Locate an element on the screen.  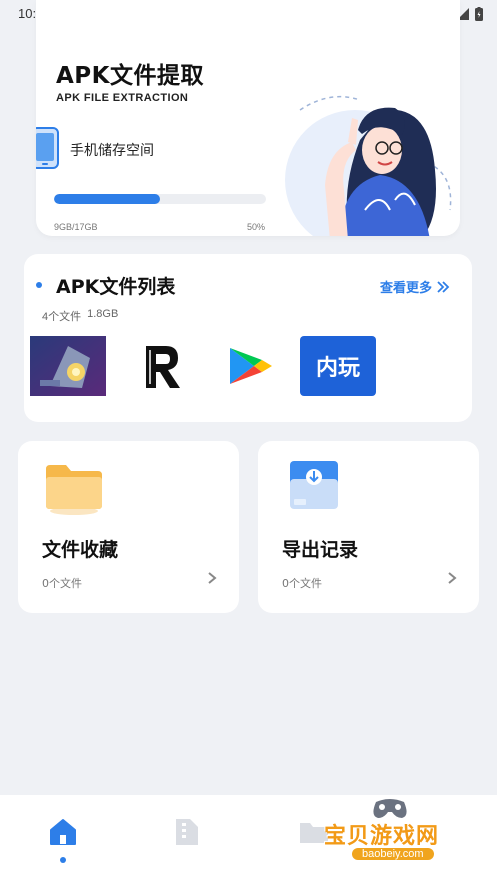
export-records-card: 导出记录 0个文件 is located at coordinates (368, 527).